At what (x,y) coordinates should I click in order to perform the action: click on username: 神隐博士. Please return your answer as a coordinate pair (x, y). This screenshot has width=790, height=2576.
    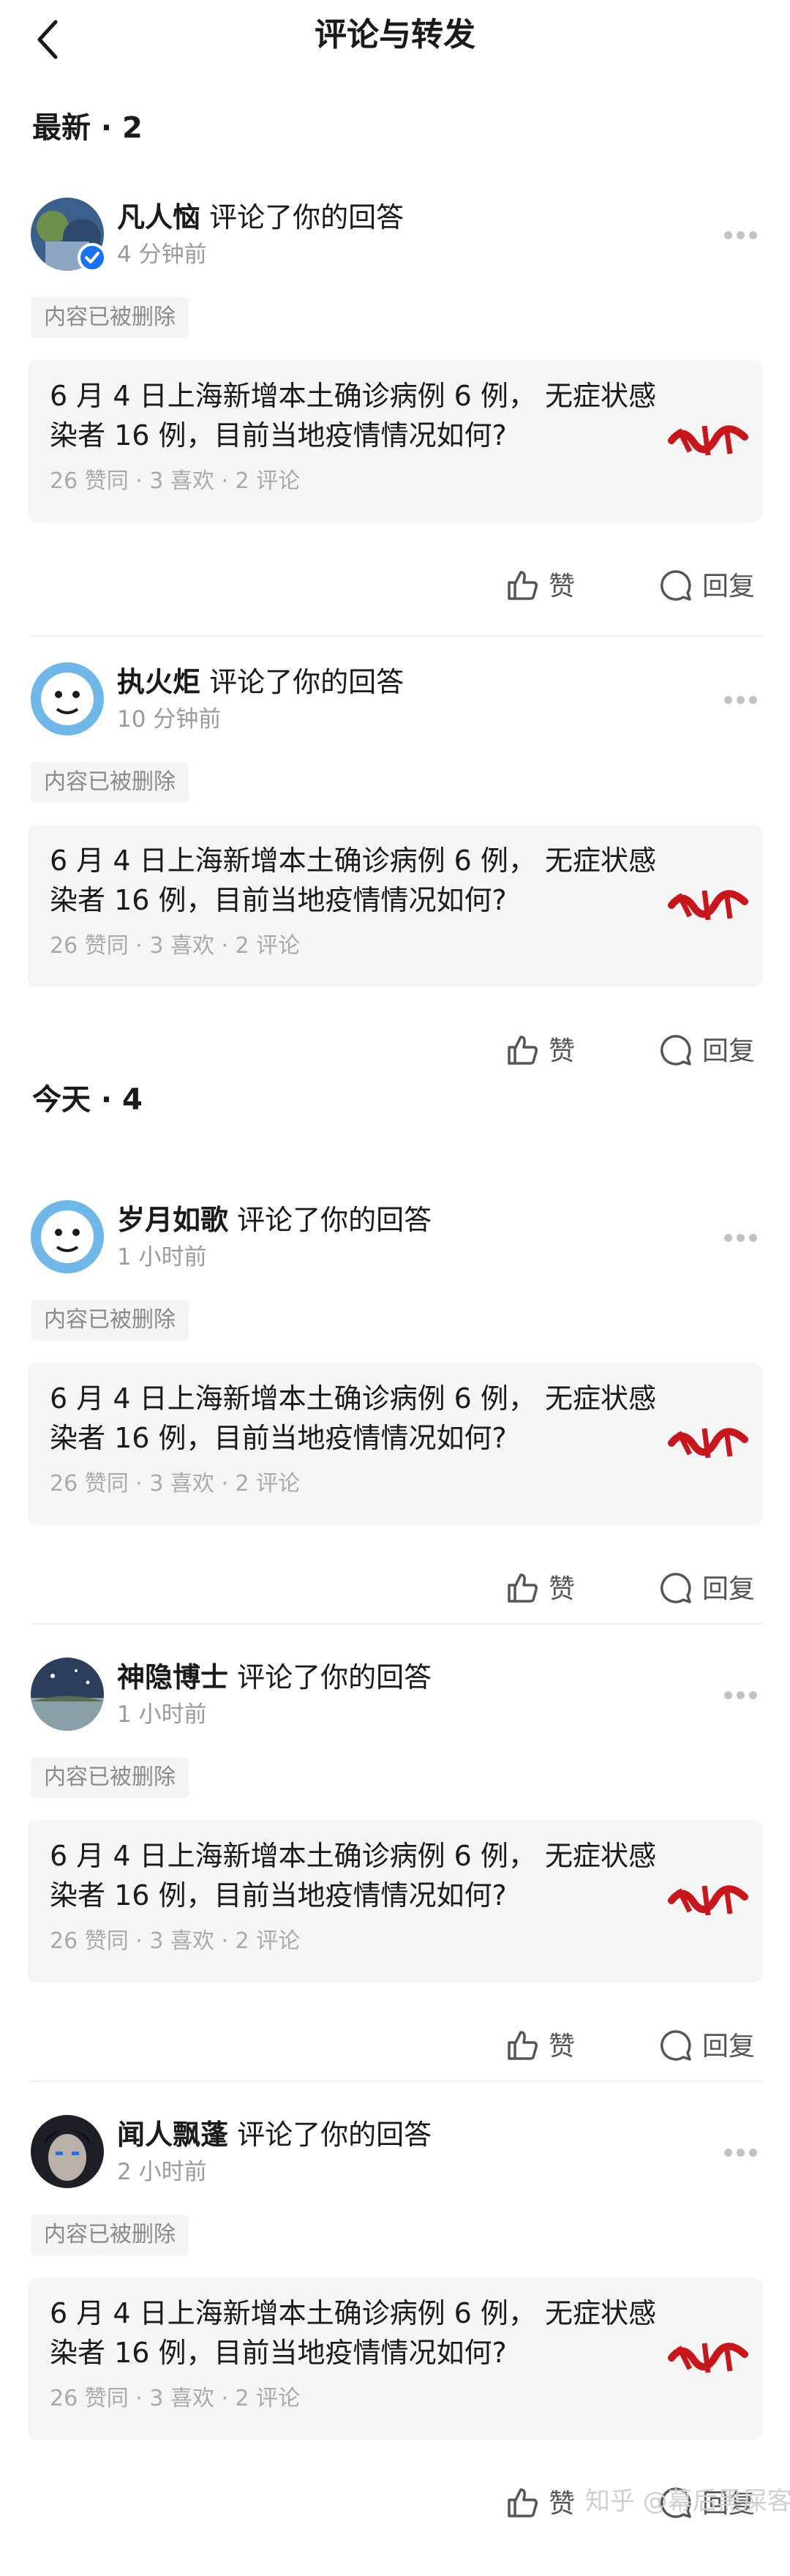
    Looking at the image, I should click on (172, 1677).